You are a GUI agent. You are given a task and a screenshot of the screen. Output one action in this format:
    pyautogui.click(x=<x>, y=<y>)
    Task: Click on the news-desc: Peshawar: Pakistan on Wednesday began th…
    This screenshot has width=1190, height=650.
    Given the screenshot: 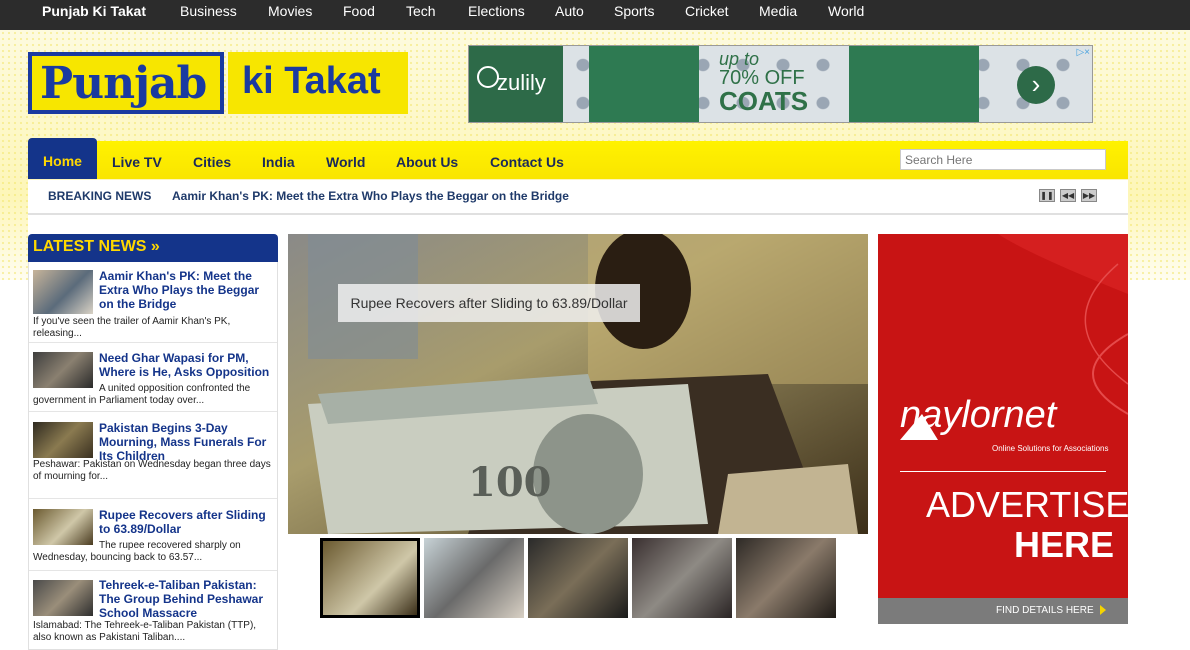 What is the action you would take?
    pyautogui.click(x=152, y=470)
    